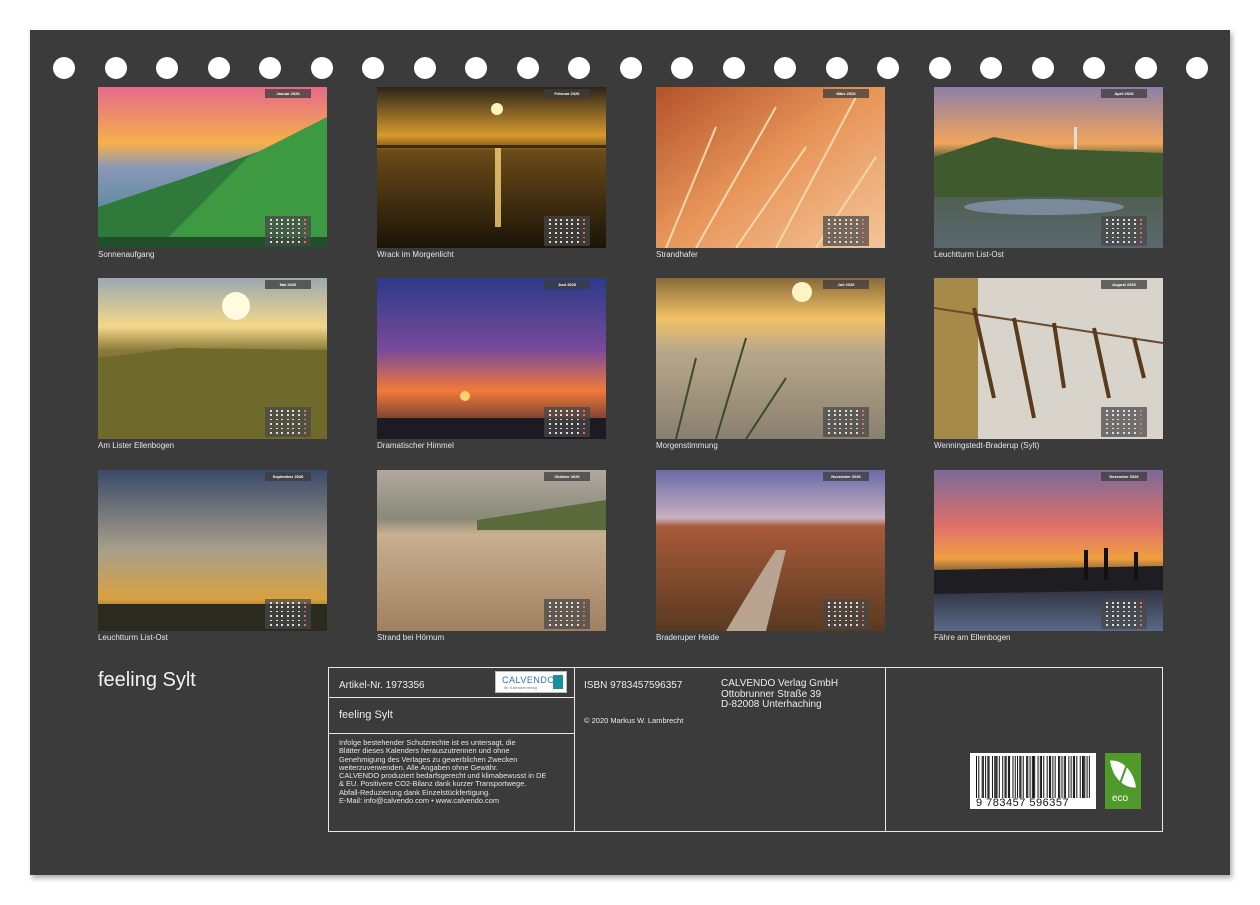  I want to click on month-photo-mai: Mai 2026, so click(212, 358).